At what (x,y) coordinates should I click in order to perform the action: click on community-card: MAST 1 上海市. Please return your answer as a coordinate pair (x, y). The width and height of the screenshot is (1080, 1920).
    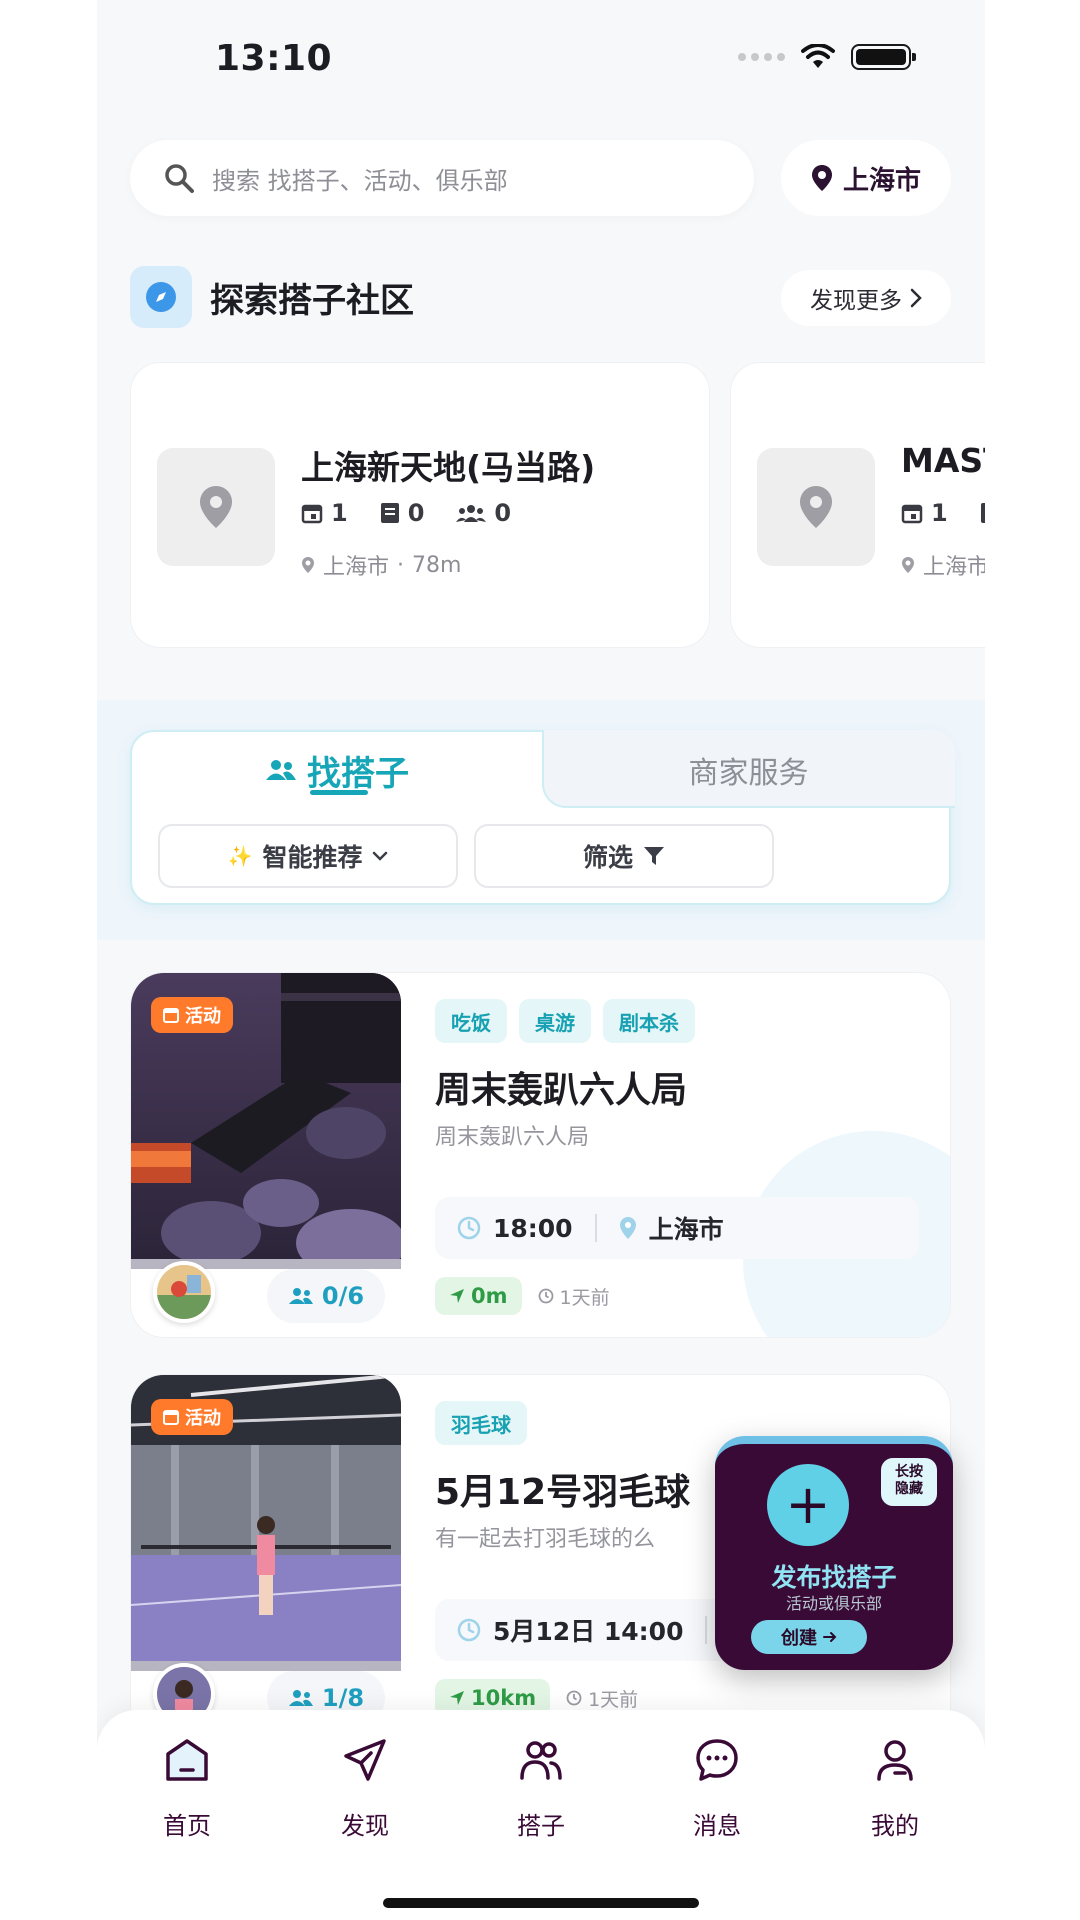
    Looking at the image, I should click on (857, 505).